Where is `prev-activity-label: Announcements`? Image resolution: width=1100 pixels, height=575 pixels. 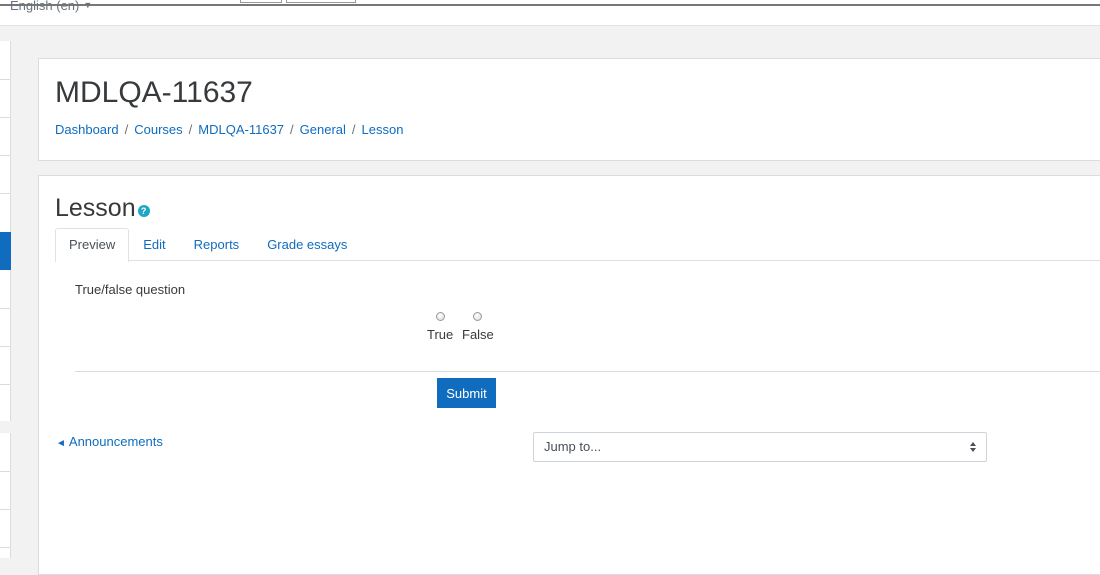
prev-activity-label: Announcements is located at coordinates (115, 441).